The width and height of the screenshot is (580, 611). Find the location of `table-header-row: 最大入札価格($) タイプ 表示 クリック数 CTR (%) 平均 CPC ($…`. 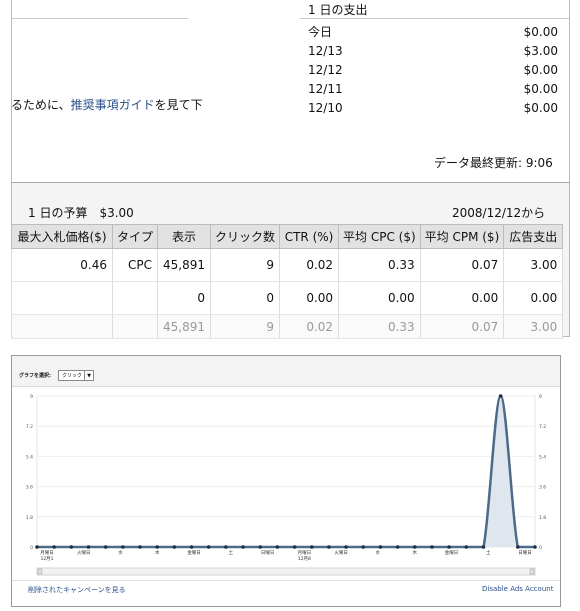

table-header-row: 最大入札価格($) タイプ 表示 クリック数 CTR (%) 平均 CPC ($… is located at coordinates (287, 236).